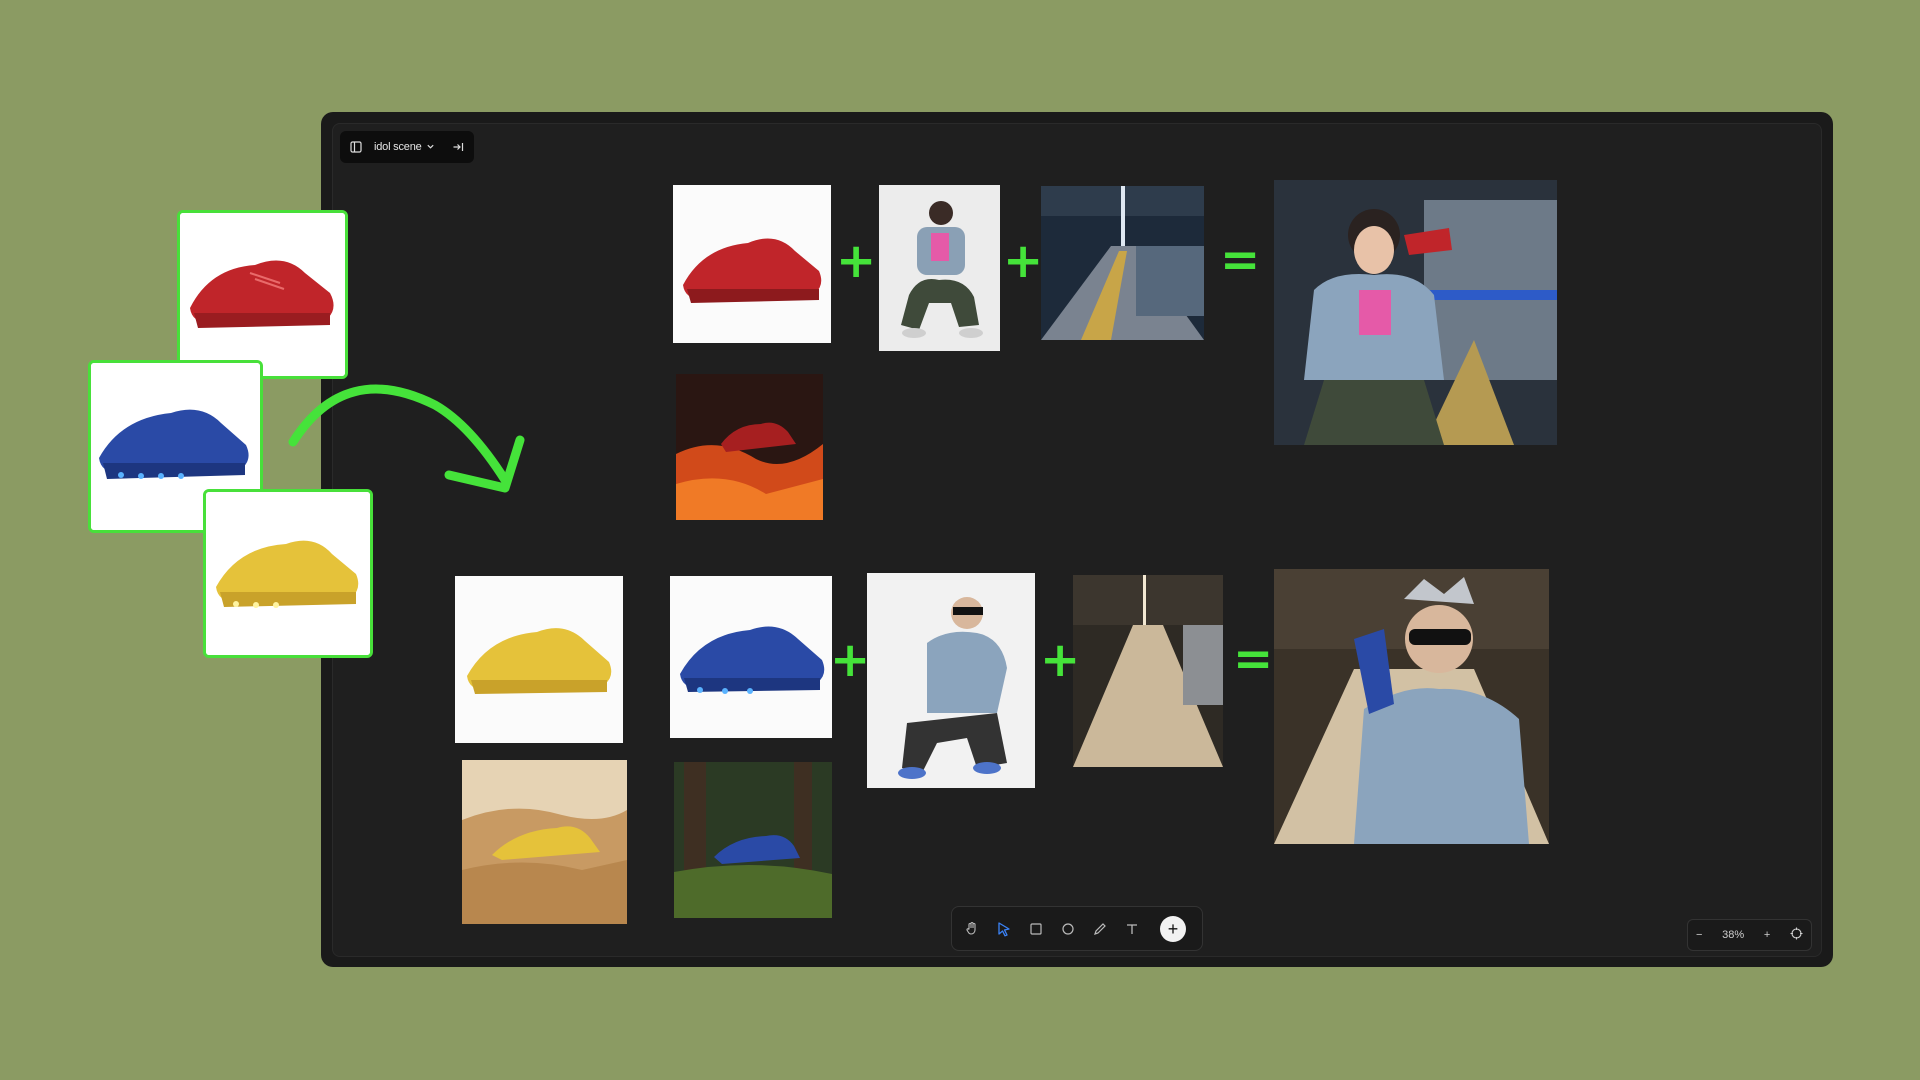  What do you see at coordinates (1068, 929) in the screenshot?
I see `circle-icon` at bounding box center [1068, 929].